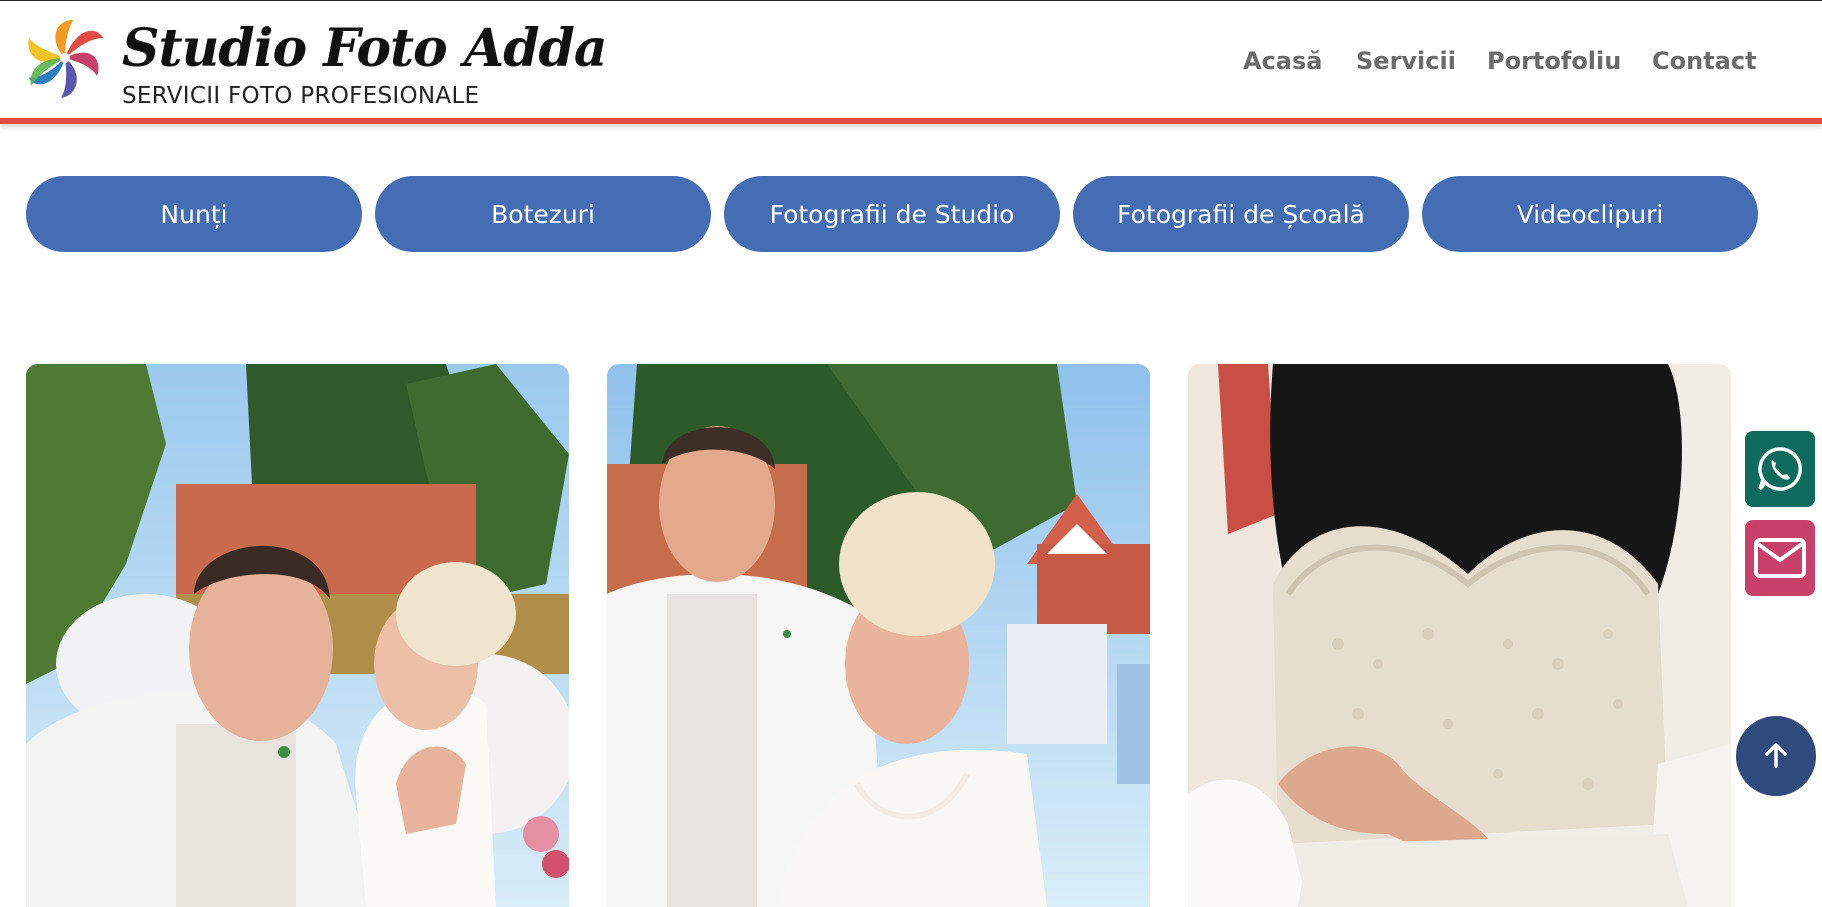 This screenshot has width=1822, height=907. What do you see at coordinates (1704, 61) in the screenshot?
I see `nav-link-contact: Contact` at bounding box center [1704, 61].